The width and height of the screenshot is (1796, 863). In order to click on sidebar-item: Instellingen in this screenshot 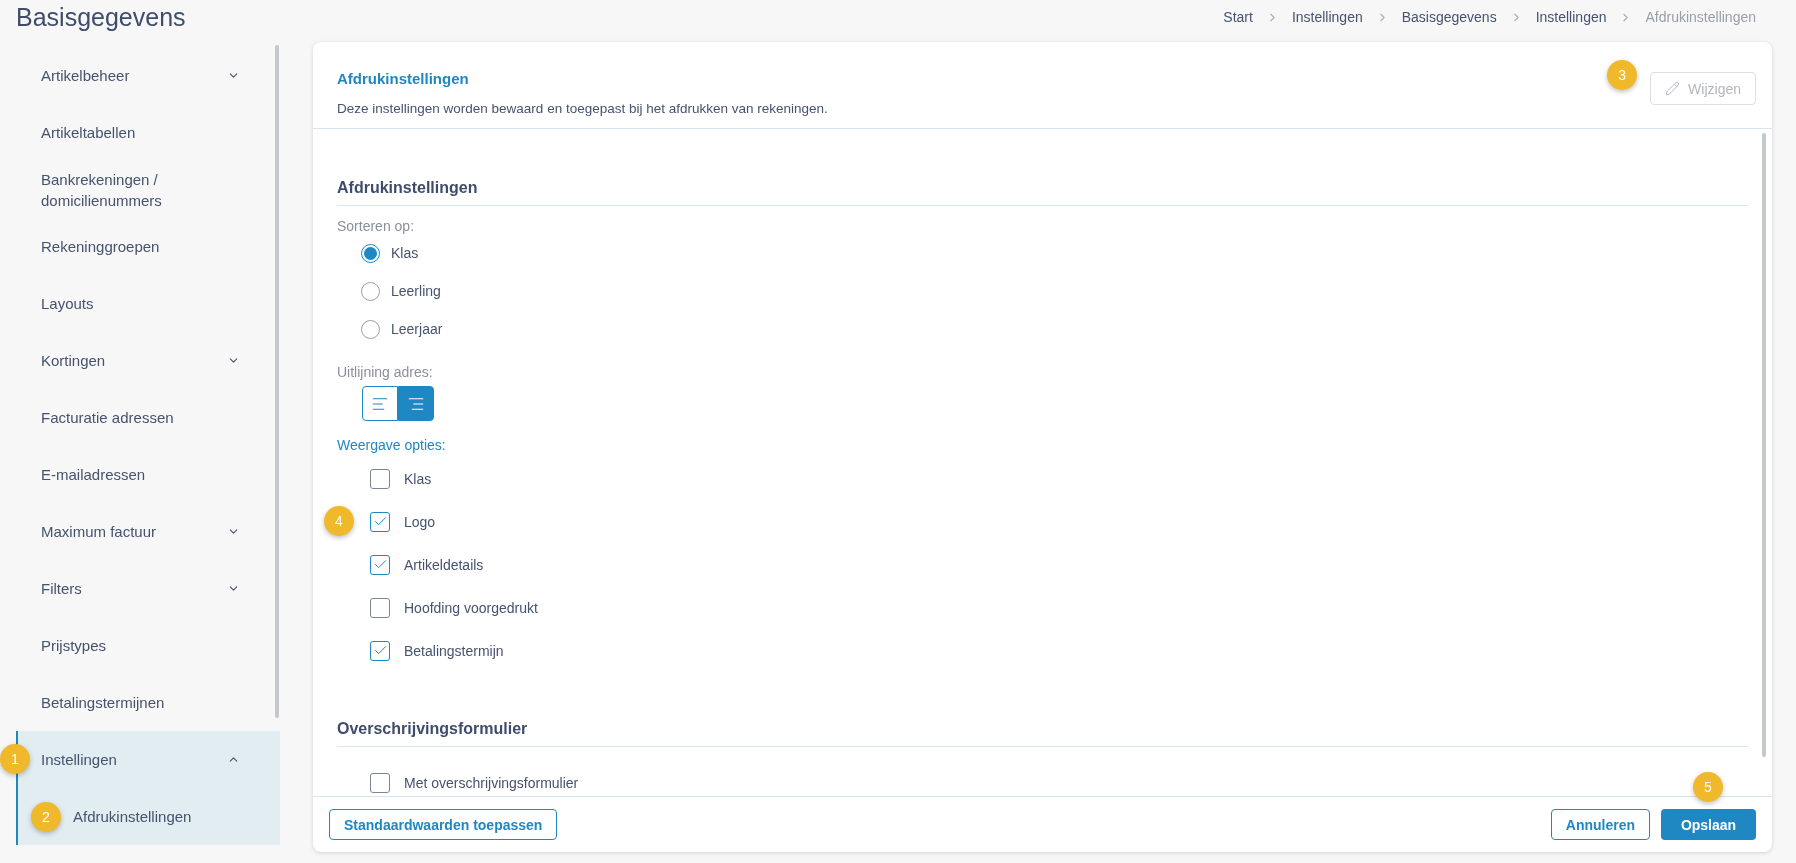, I will do `click(148, 759)`.